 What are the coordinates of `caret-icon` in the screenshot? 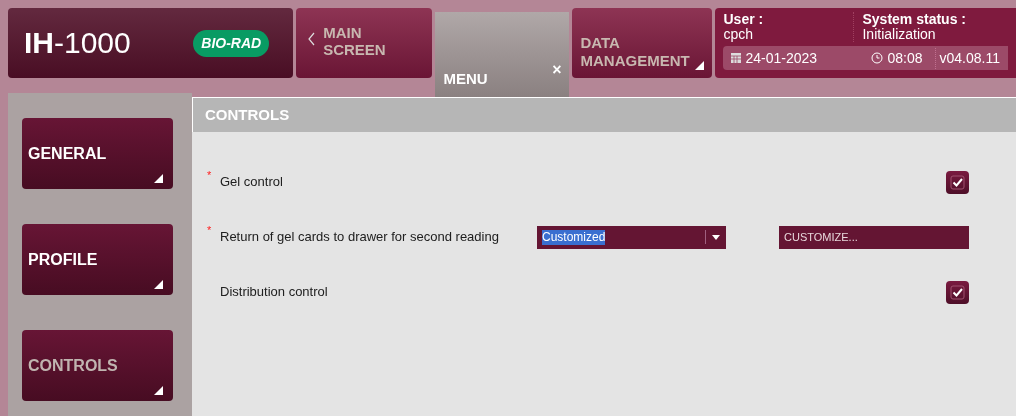 It's located at (716, 237).